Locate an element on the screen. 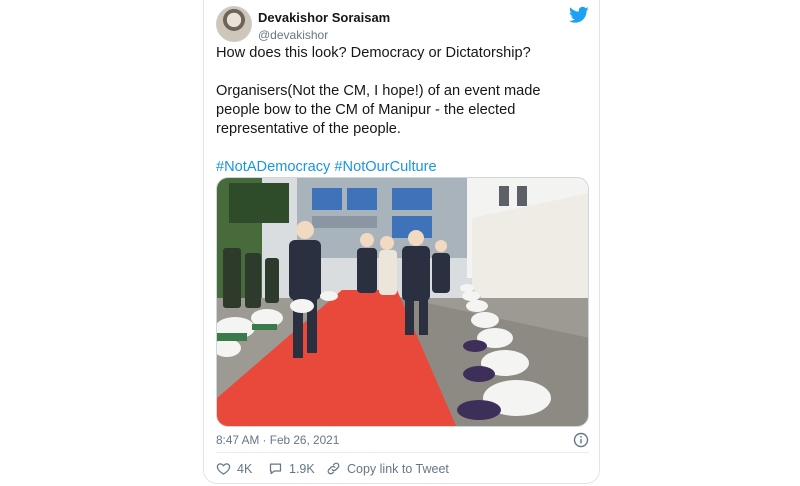  divider is located at coordinates (402, 452).